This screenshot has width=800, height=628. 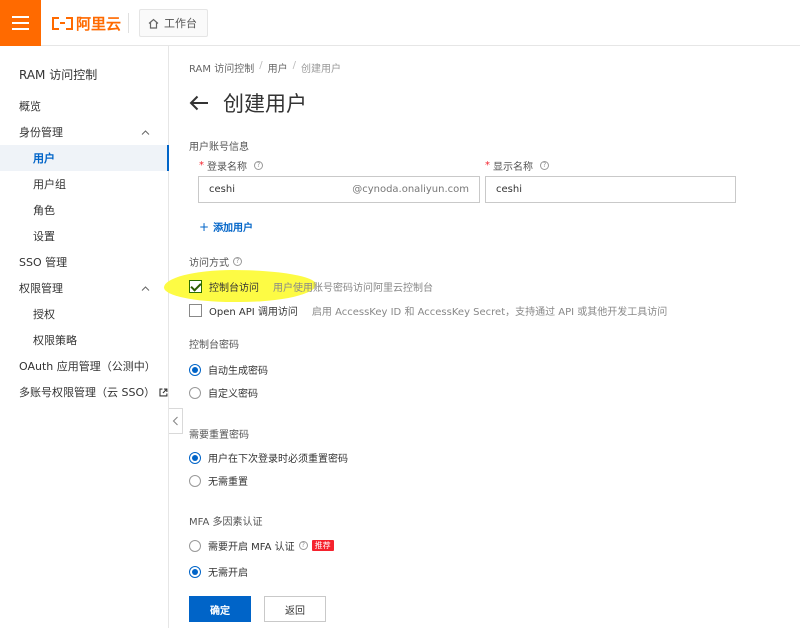 What do you see at coordinates (204, 226) in the screenshot?
I see `plus-icon: +` at bounding box center [204, 226].